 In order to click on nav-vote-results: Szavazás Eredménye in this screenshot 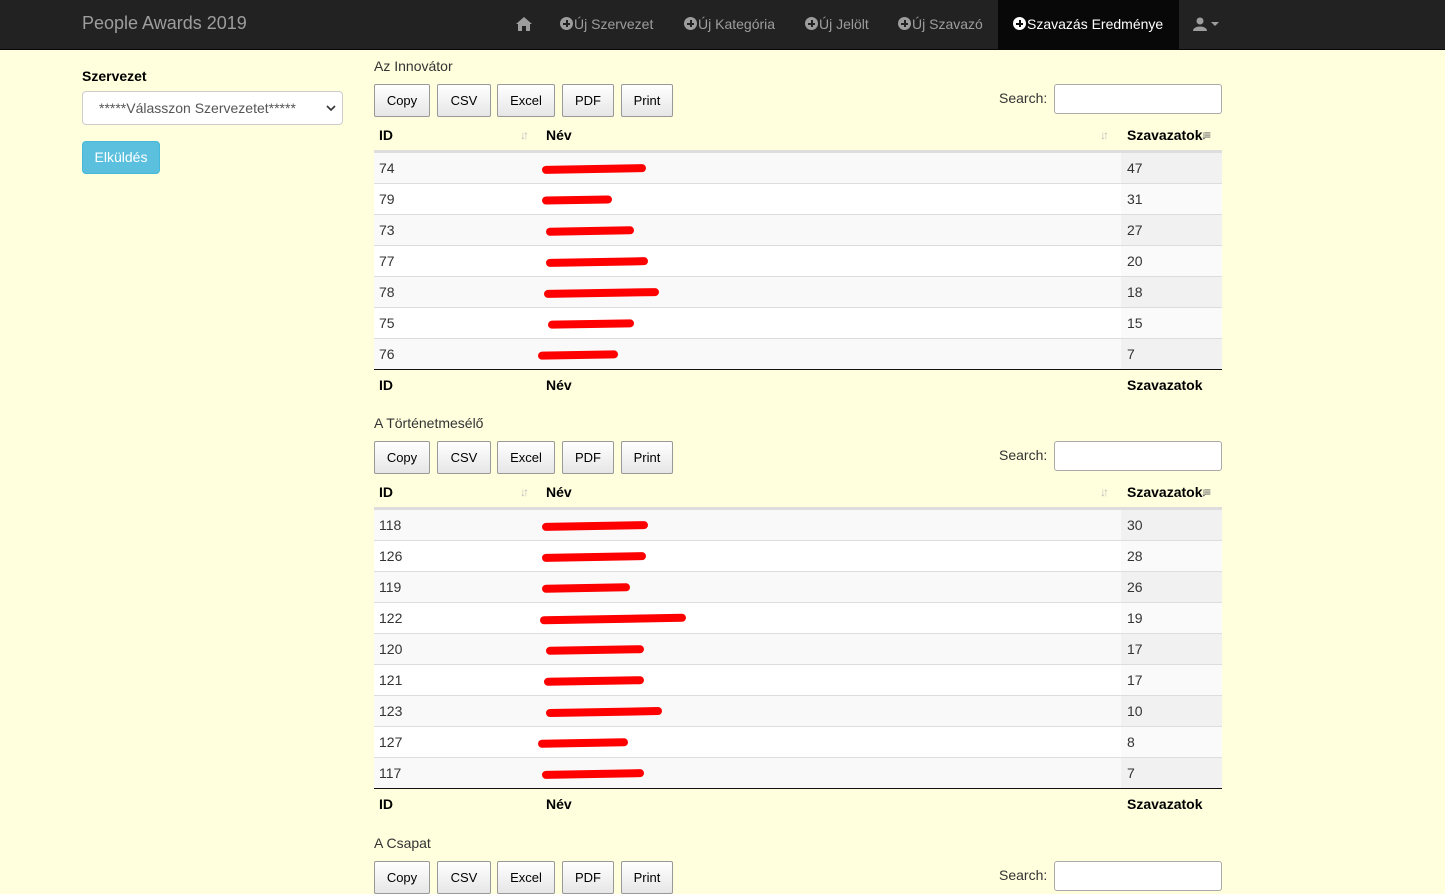, I will do `click(1088, 24)`.